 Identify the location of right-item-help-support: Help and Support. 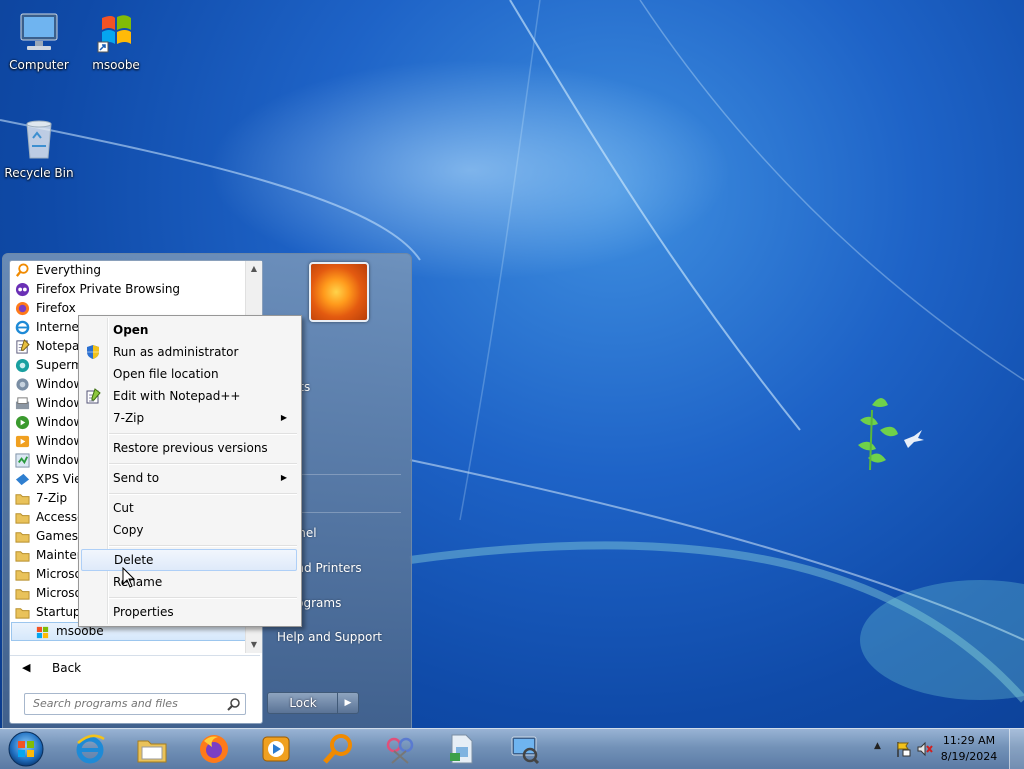
(347, 637).